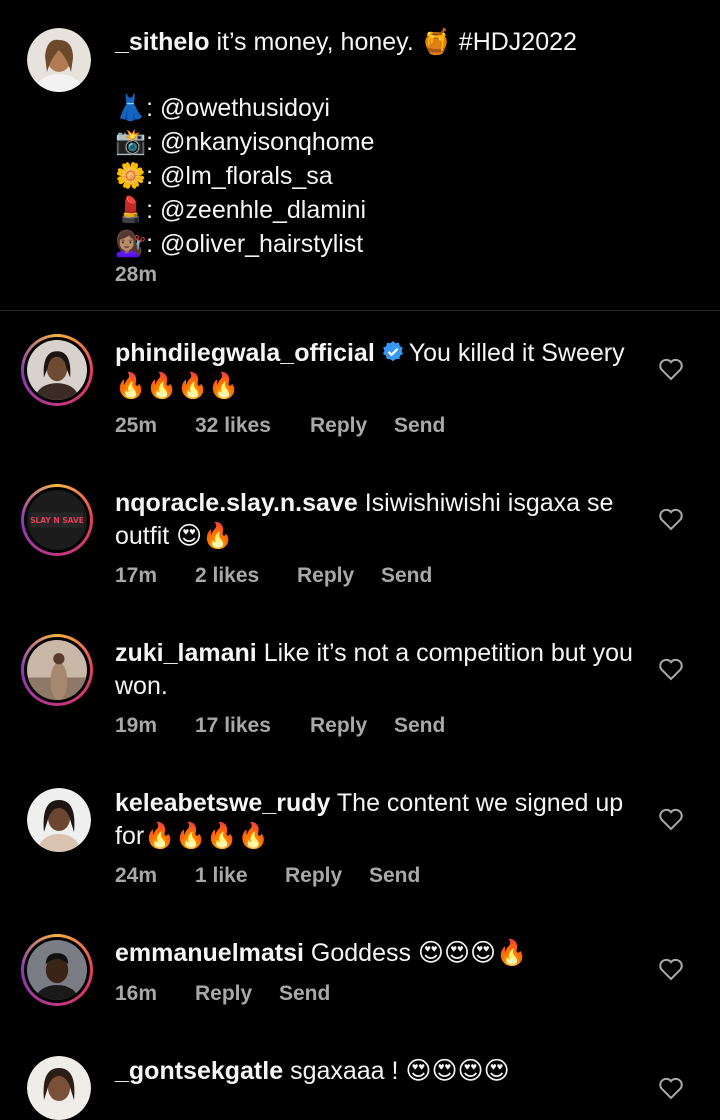 This screenshot has width=720, height=1120. What do you see at coordinates (252, 426) in the screenshot?
I see `likes-count: 32 likes` at bounding box center [252, 426].